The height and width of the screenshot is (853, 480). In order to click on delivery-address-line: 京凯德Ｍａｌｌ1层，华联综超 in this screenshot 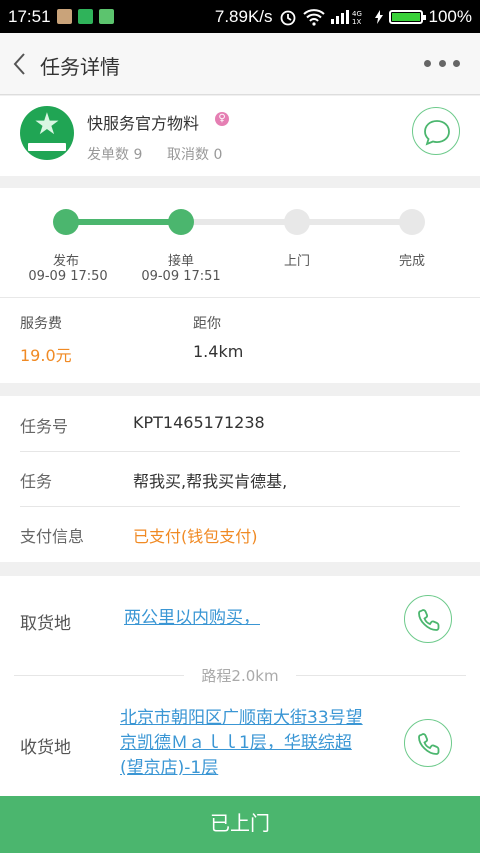, I will do `click(236, 743)`.